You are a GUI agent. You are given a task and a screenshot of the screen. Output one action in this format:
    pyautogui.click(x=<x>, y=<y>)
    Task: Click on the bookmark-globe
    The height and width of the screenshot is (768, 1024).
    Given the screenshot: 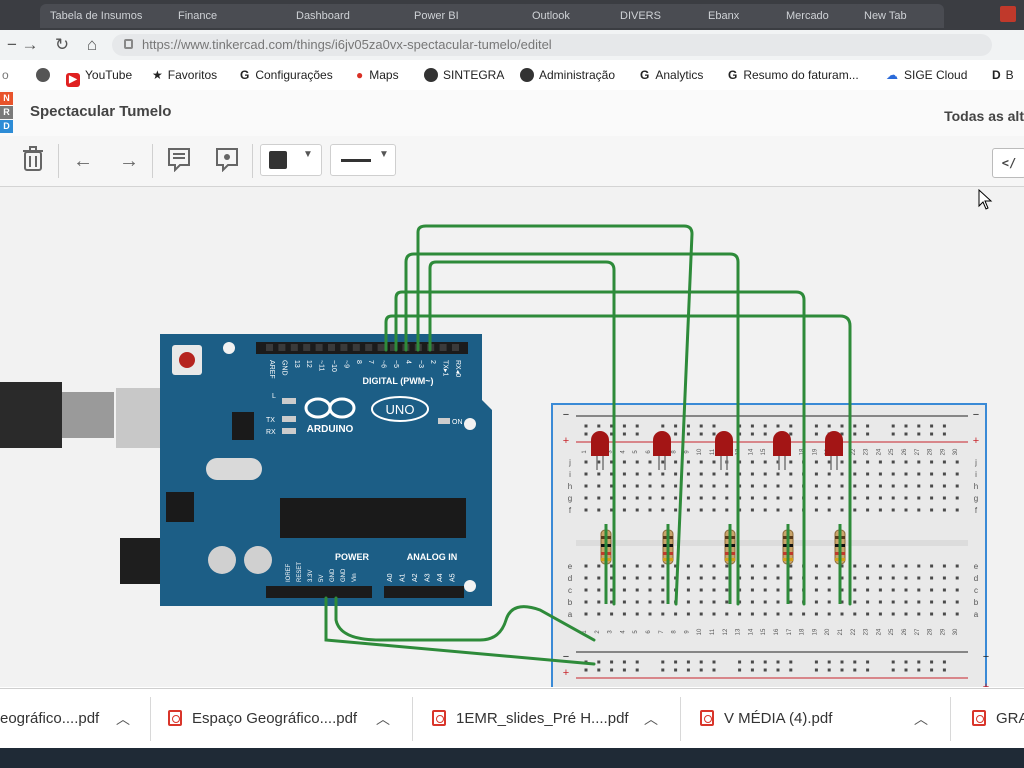 What is the action you would take?
    pyautogui.click(x=45, y=75)
    